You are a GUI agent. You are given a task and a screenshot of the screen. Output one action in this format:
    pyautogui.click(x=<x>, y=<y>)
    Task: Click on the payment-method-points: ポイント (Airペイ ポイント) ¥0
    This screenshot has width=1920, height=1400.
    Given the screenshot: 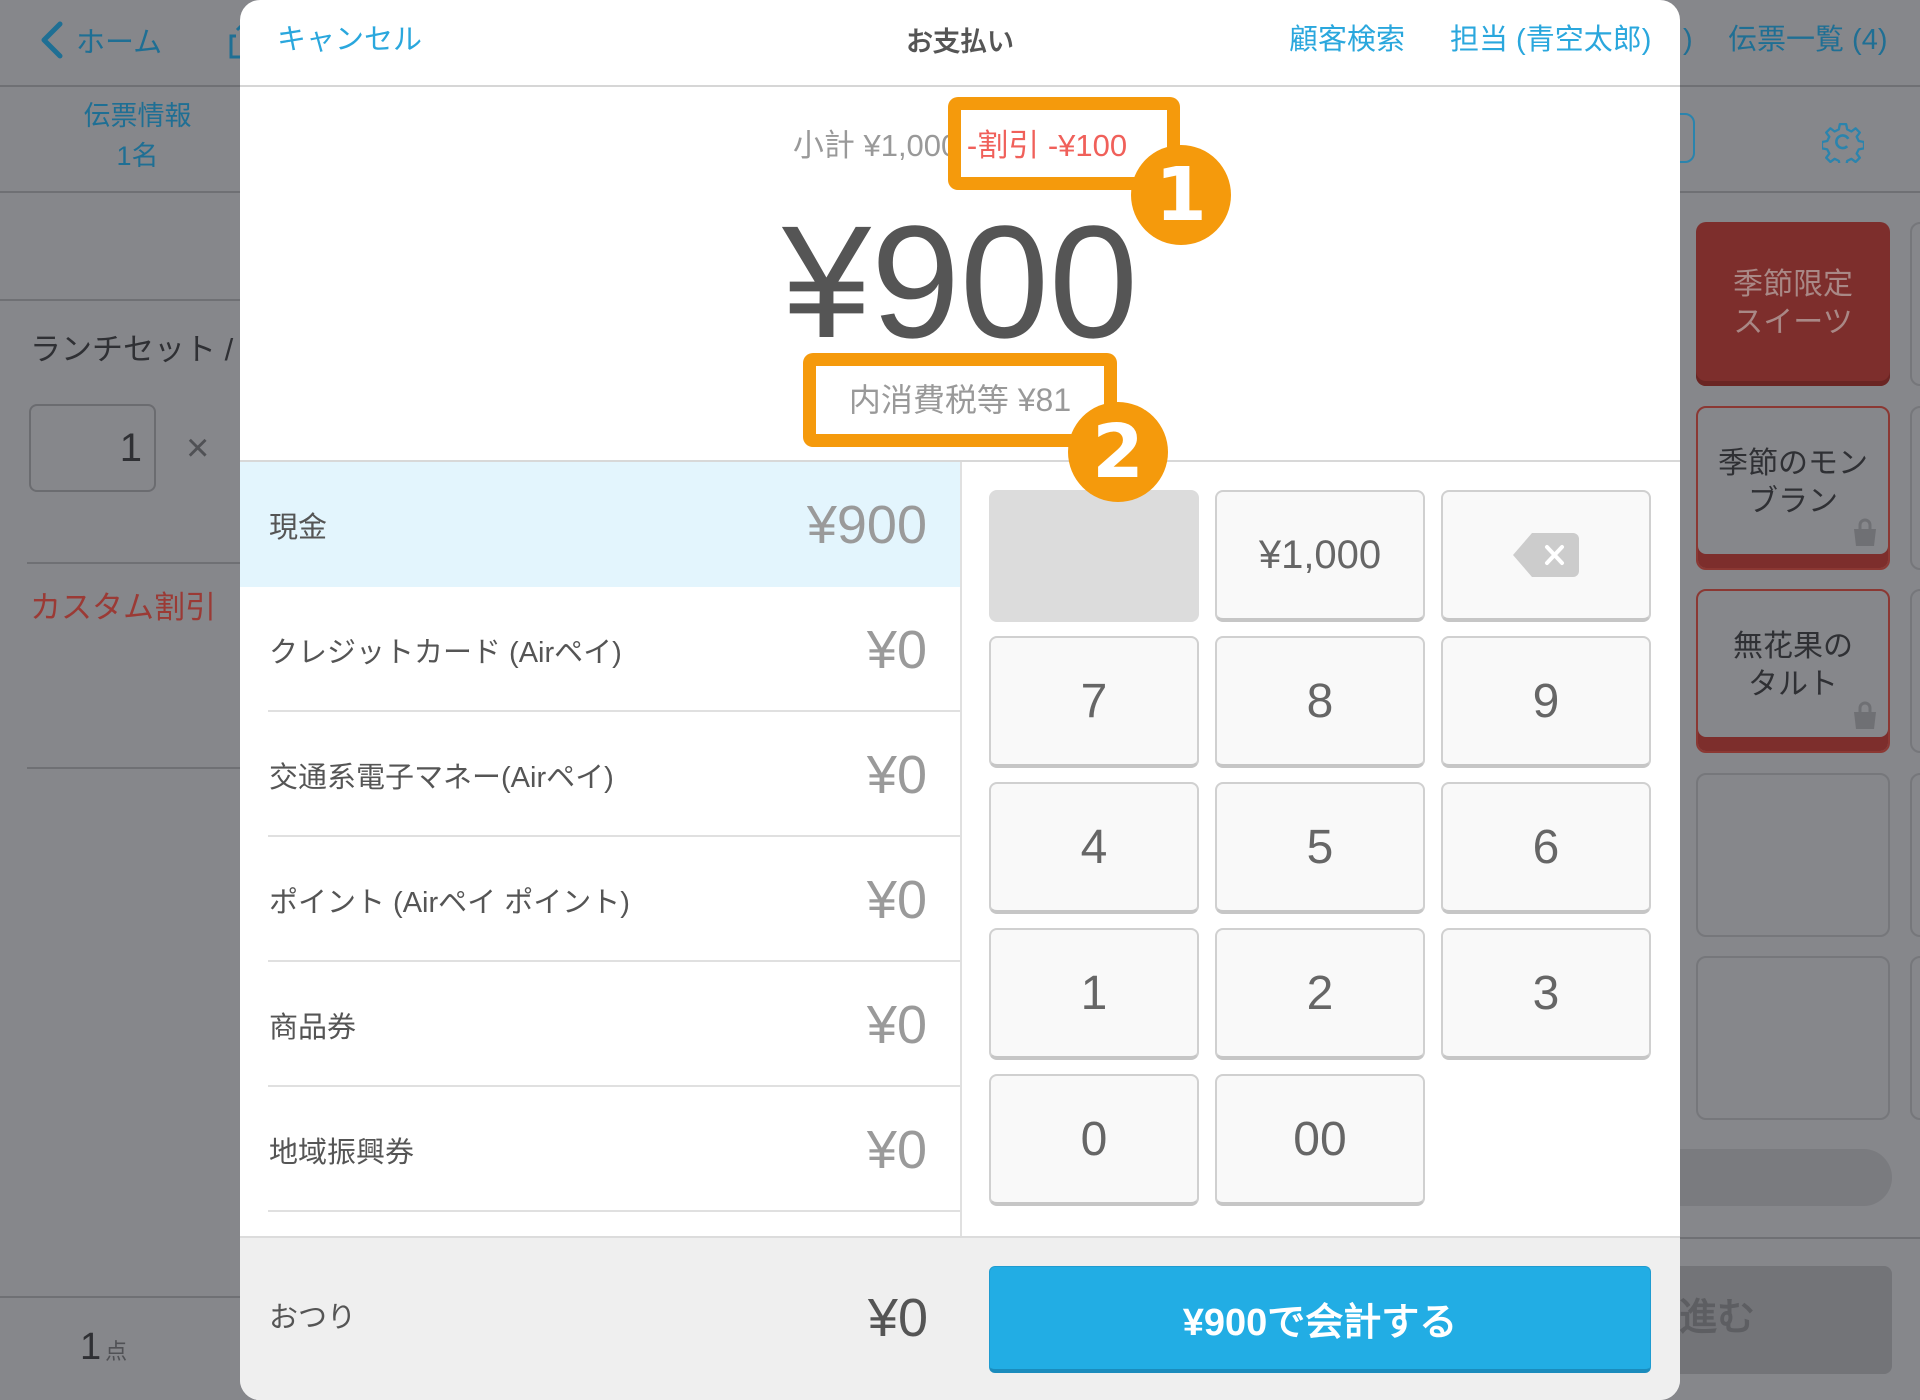 What is the action you would take?
    pyautogui.click(x=600, y=899)
    